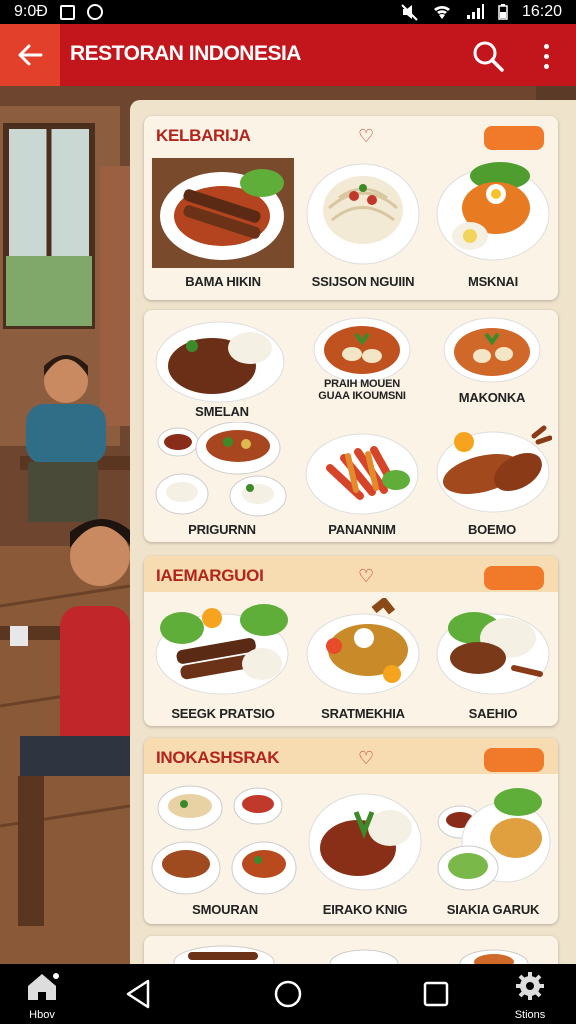 This screenshot has height=1024, width=576. Describe the element at coordinates (185, 53) in the screenshot. I see `page-title: RESTORAN INDONESIA` at that location.